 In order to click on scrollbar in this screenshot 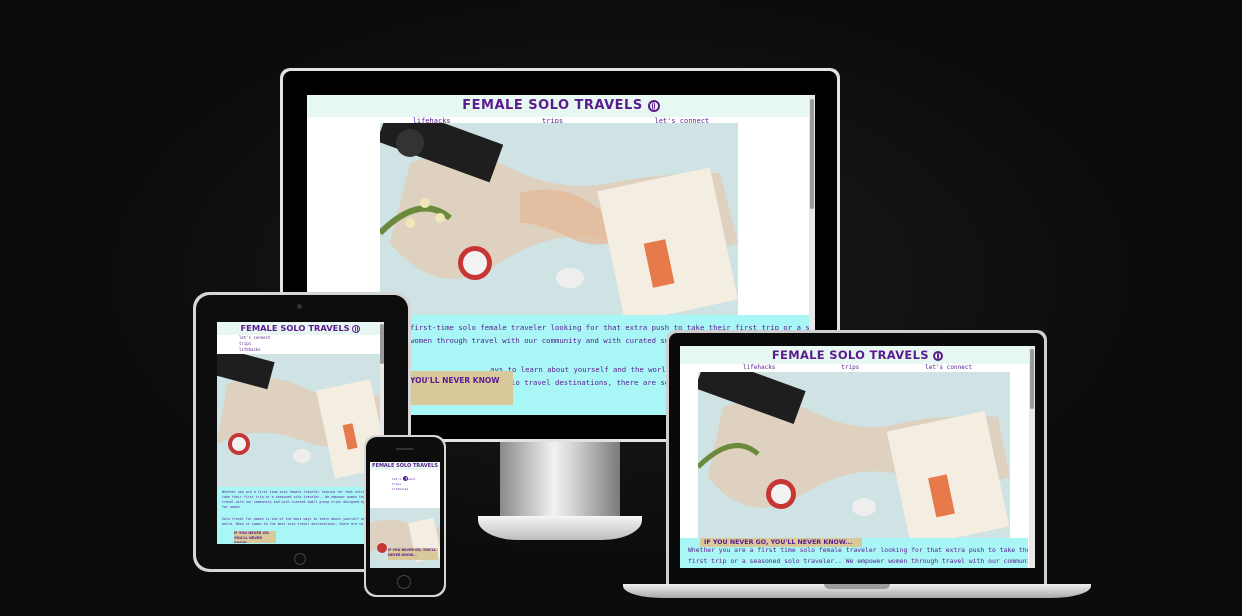, I will do `click(1032, 457)`.